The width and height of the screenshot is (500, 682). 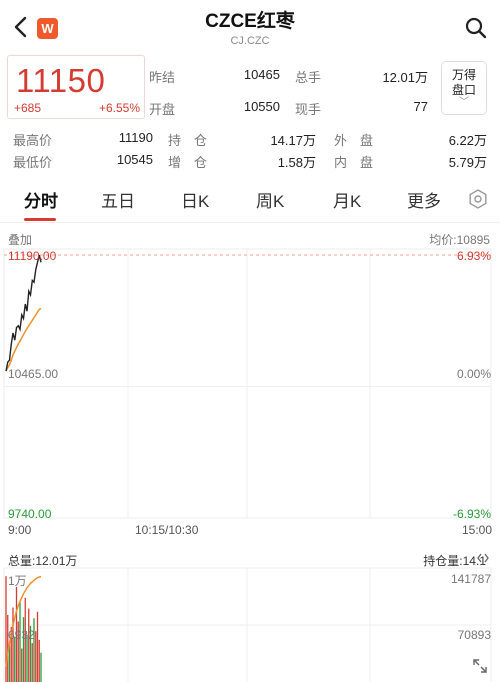 What do you see at coordinates (167, 530) in the screenshot?
I see `time-break: 10:15/10:30` at bounding box center [167, 530].